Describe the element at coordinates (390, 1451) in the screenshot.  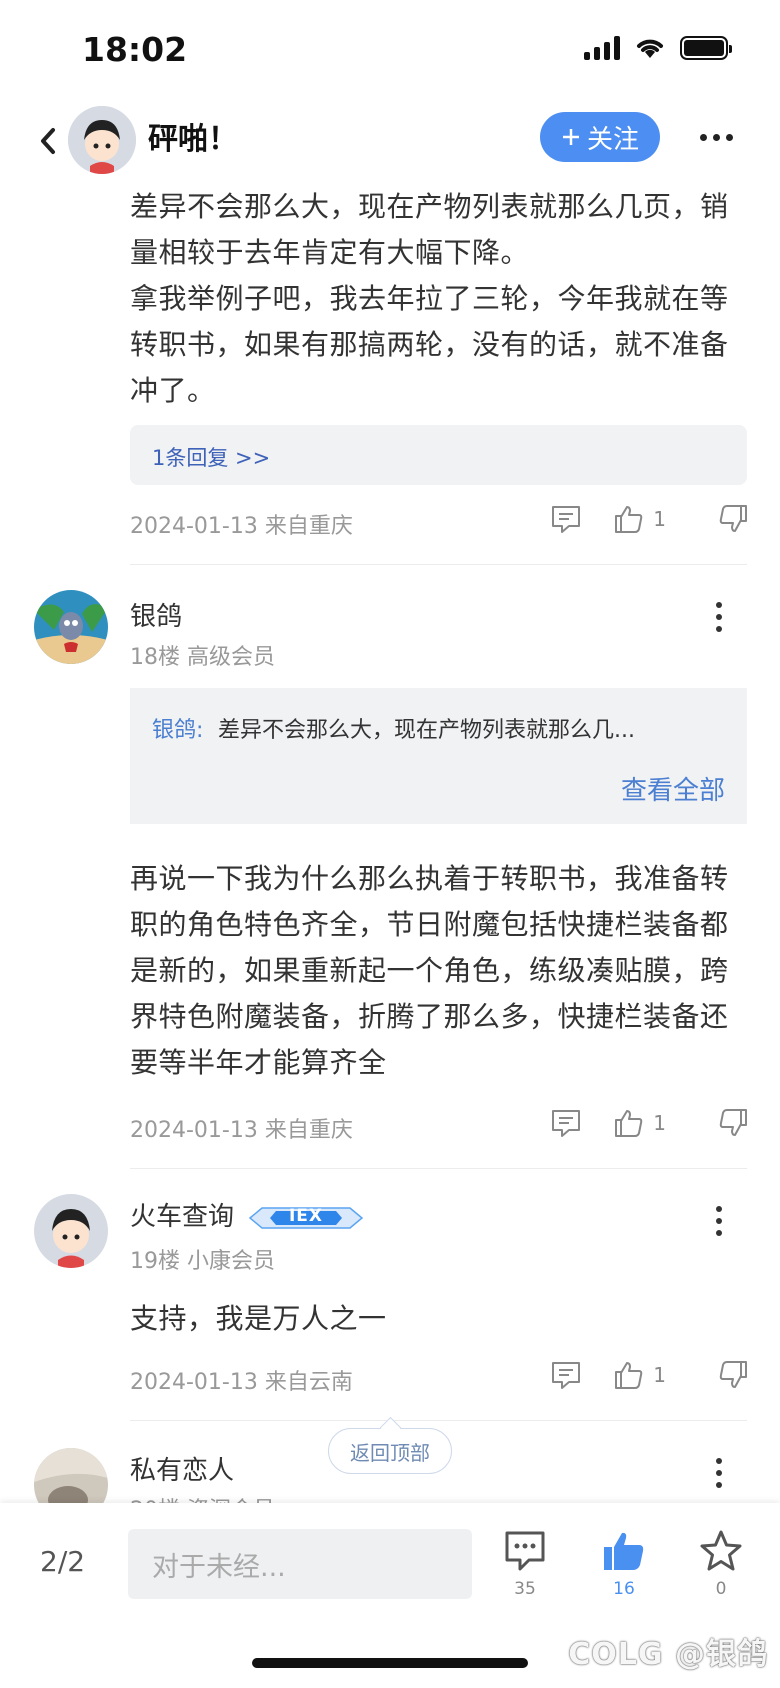
I see `back-to-top-button: 返回顶部` at that location.